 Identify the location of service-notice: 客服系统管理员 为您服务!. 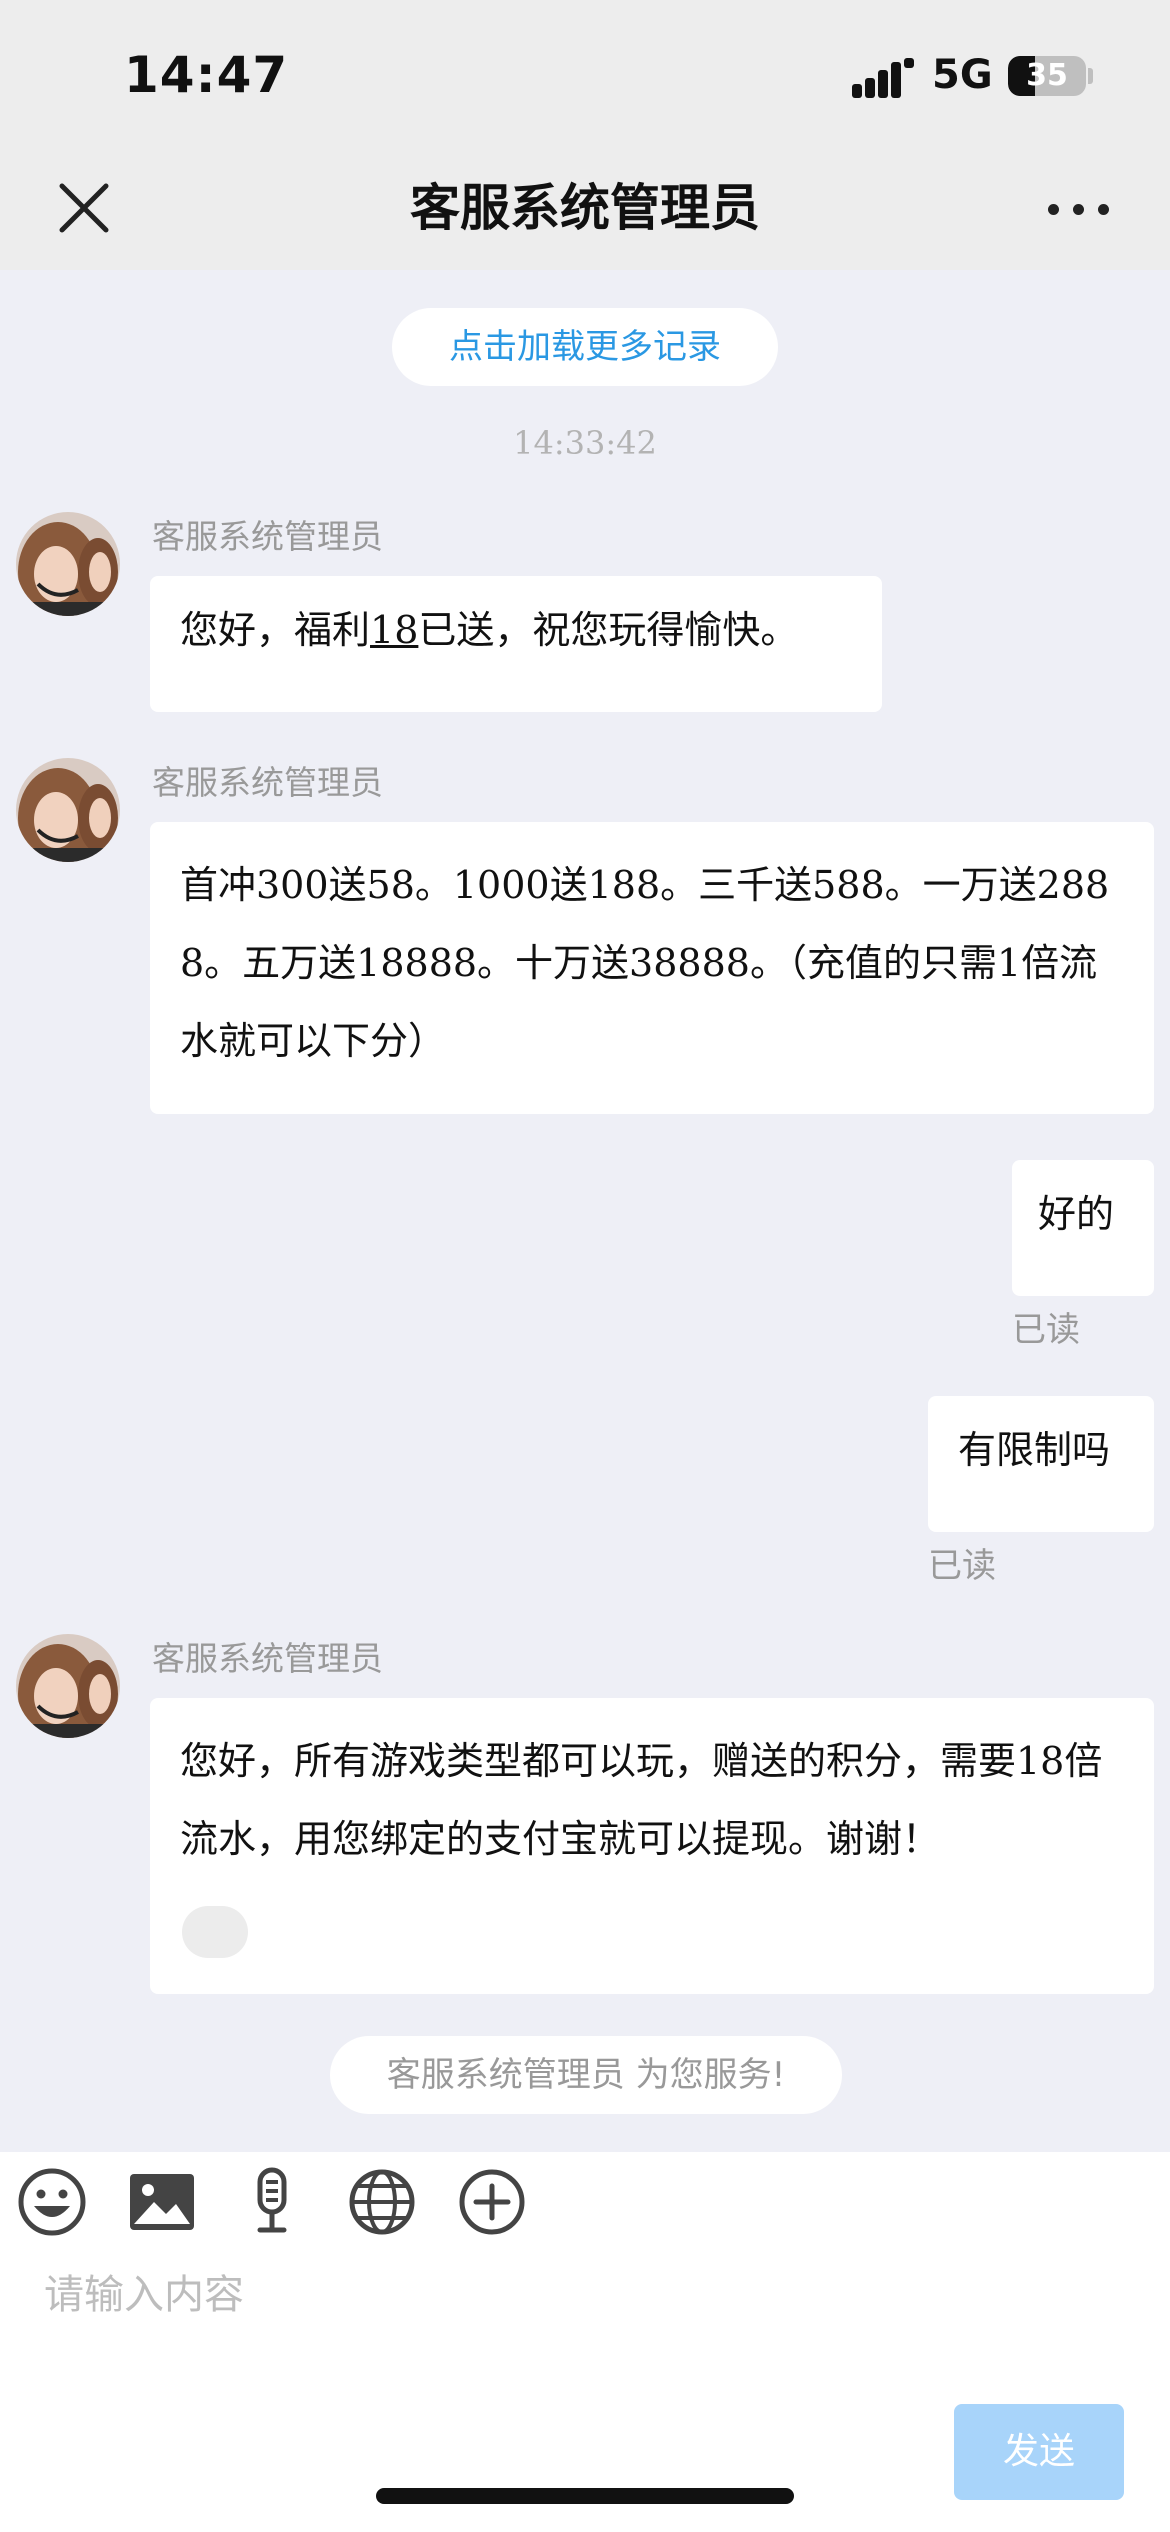
(586, 2075).